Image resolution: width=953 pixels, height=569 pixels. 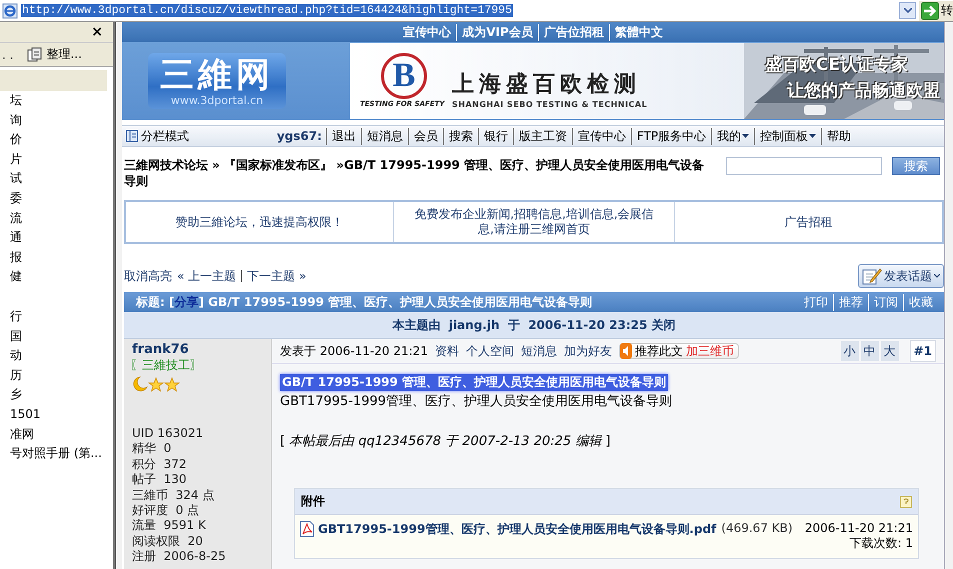 What do you see at coordinates (901, 276) in the screenshot?
I see `new-topic-button: 发表话题` at bounding box center [901, 276].